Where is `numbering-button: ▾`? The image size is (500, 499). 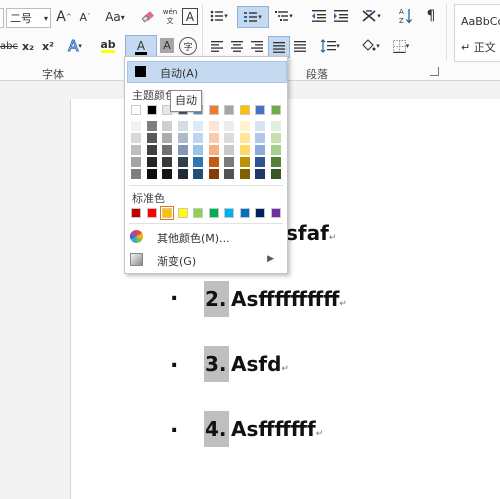
numbering-button: ▾ is located at coordinates (253, 17).